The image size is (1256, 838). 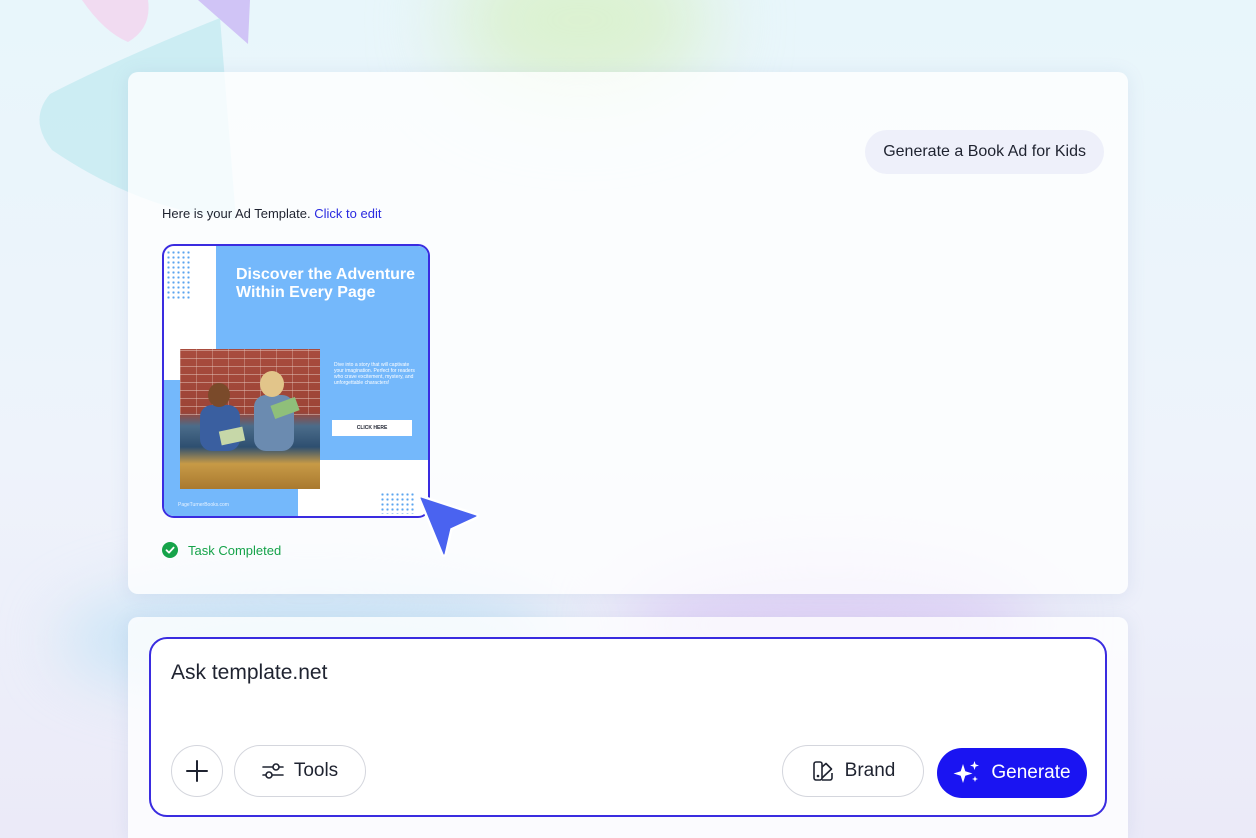 I want to click on assistant-message: Here is your Ad Template. Click to edit, so click(x=271, y=213).